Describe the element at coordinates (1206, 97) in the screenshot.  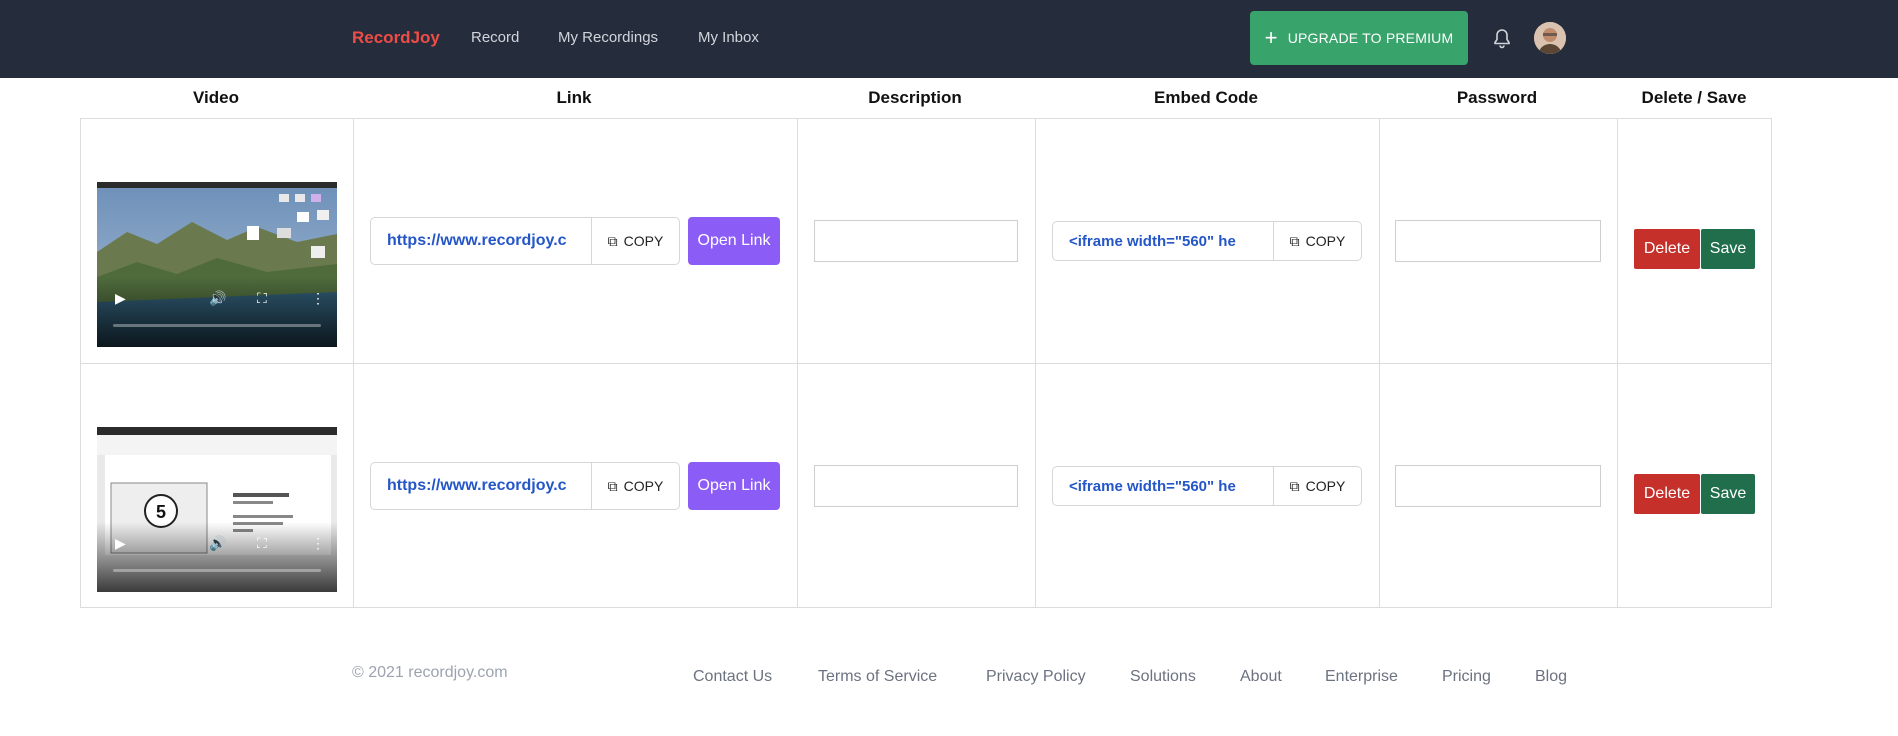
I see `header-embed-code: Embed Code` at that location.